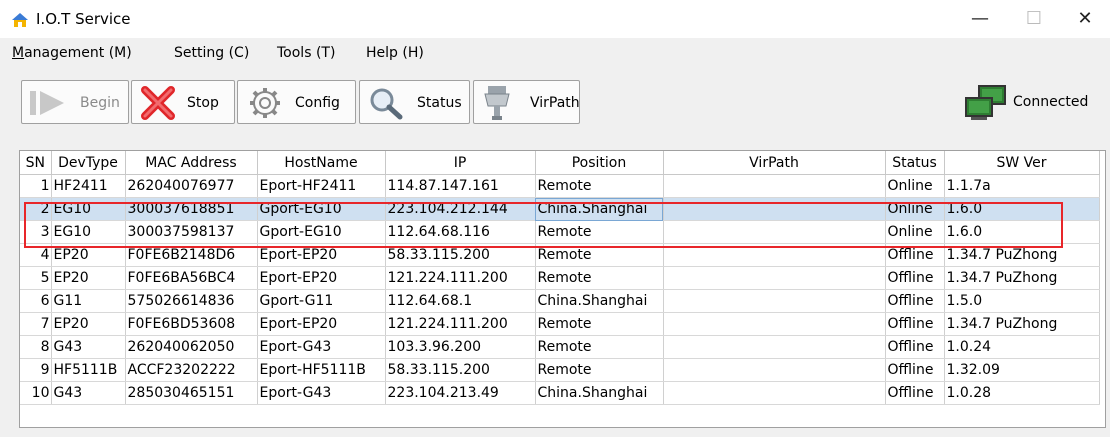 Image resolution: width=1110 pixels, height=437 pixels. What do you see at coordinates (460, 393) in the screenshot?
I see `cell-ip: 223.104.213.49` at bounding box center [460, 393].